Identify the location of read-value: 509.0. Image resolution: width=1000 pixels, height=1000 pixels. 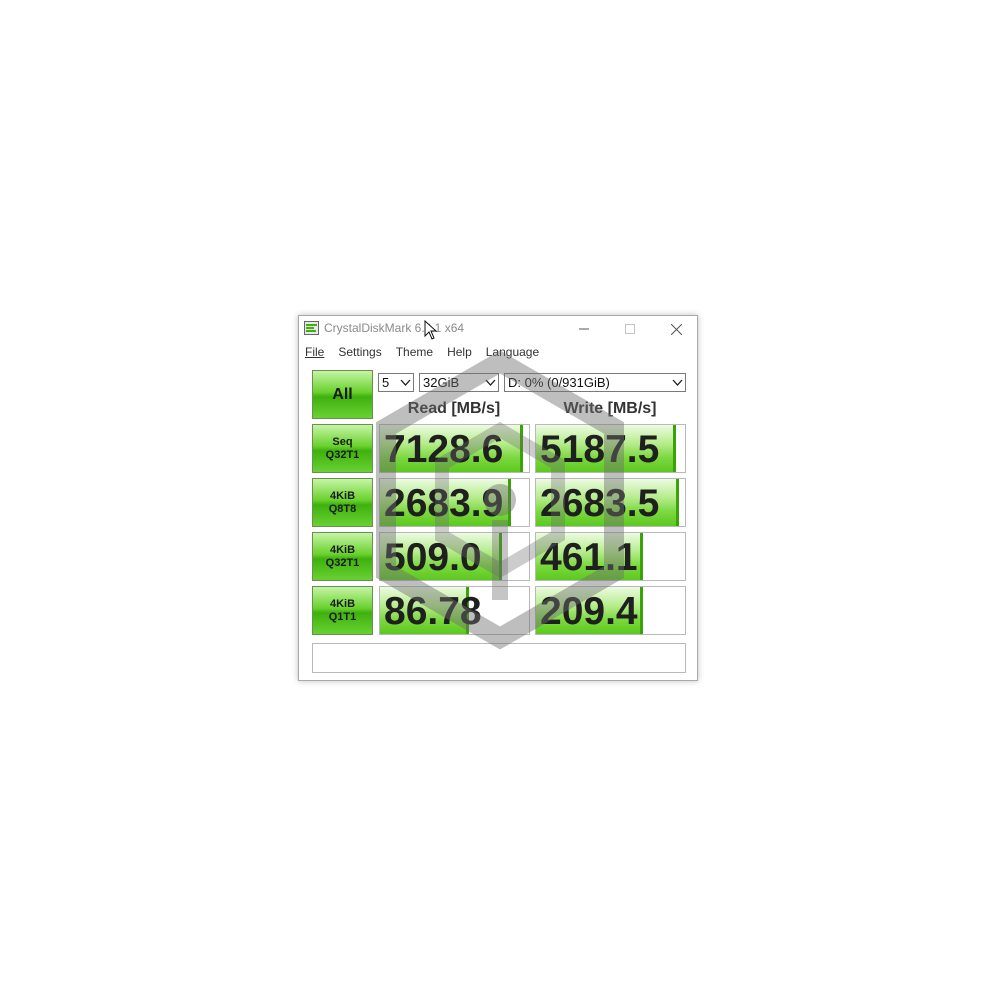
(433, 557).